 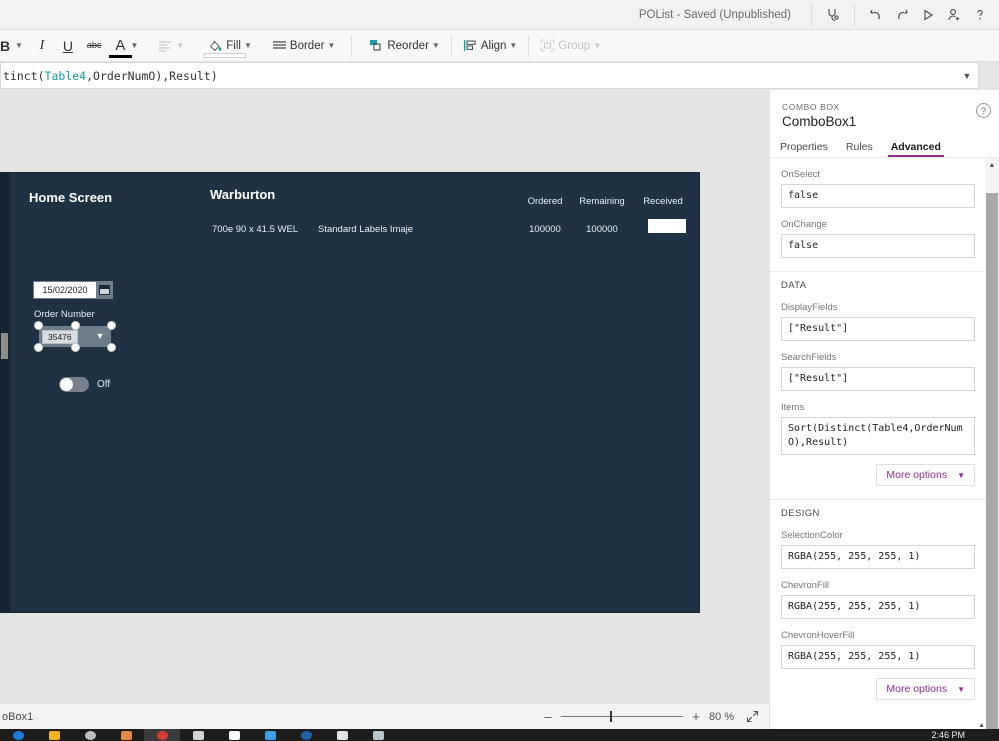 I want to click on zoom-controls: – + 80 %, so click(x=655, y=716).